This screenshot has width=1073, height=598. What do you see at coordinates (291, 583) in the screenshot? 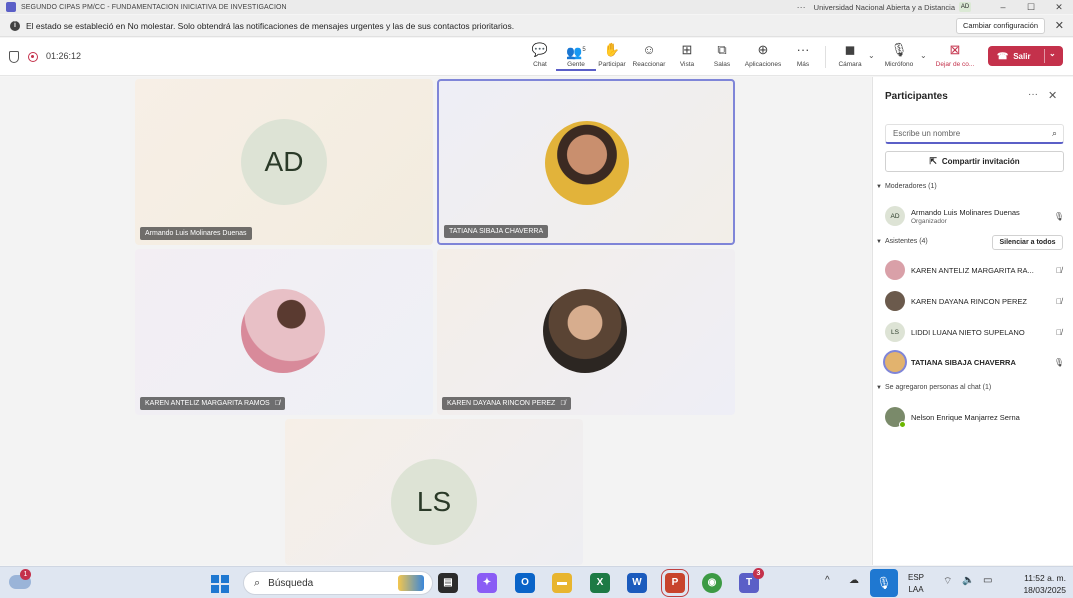
I see `search-label: Búsqueda` at bounding box center [291, 583].